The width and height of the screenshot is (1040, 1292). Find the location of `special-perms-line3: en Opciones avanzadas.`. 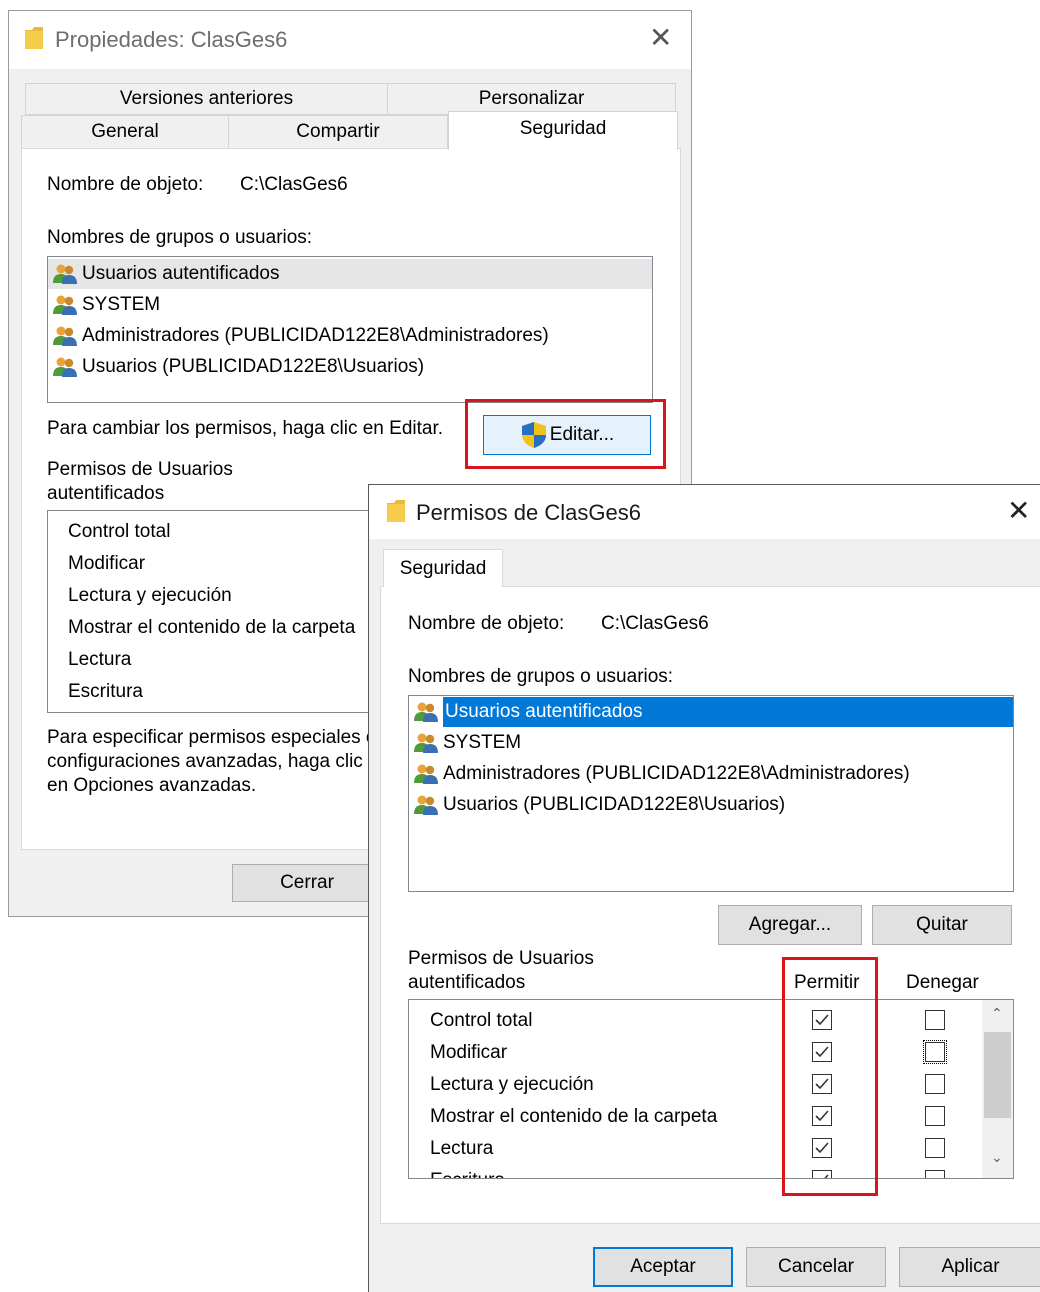

special-perms-line3: en Opciones avanzadas. is located at coordinates (152, 785).